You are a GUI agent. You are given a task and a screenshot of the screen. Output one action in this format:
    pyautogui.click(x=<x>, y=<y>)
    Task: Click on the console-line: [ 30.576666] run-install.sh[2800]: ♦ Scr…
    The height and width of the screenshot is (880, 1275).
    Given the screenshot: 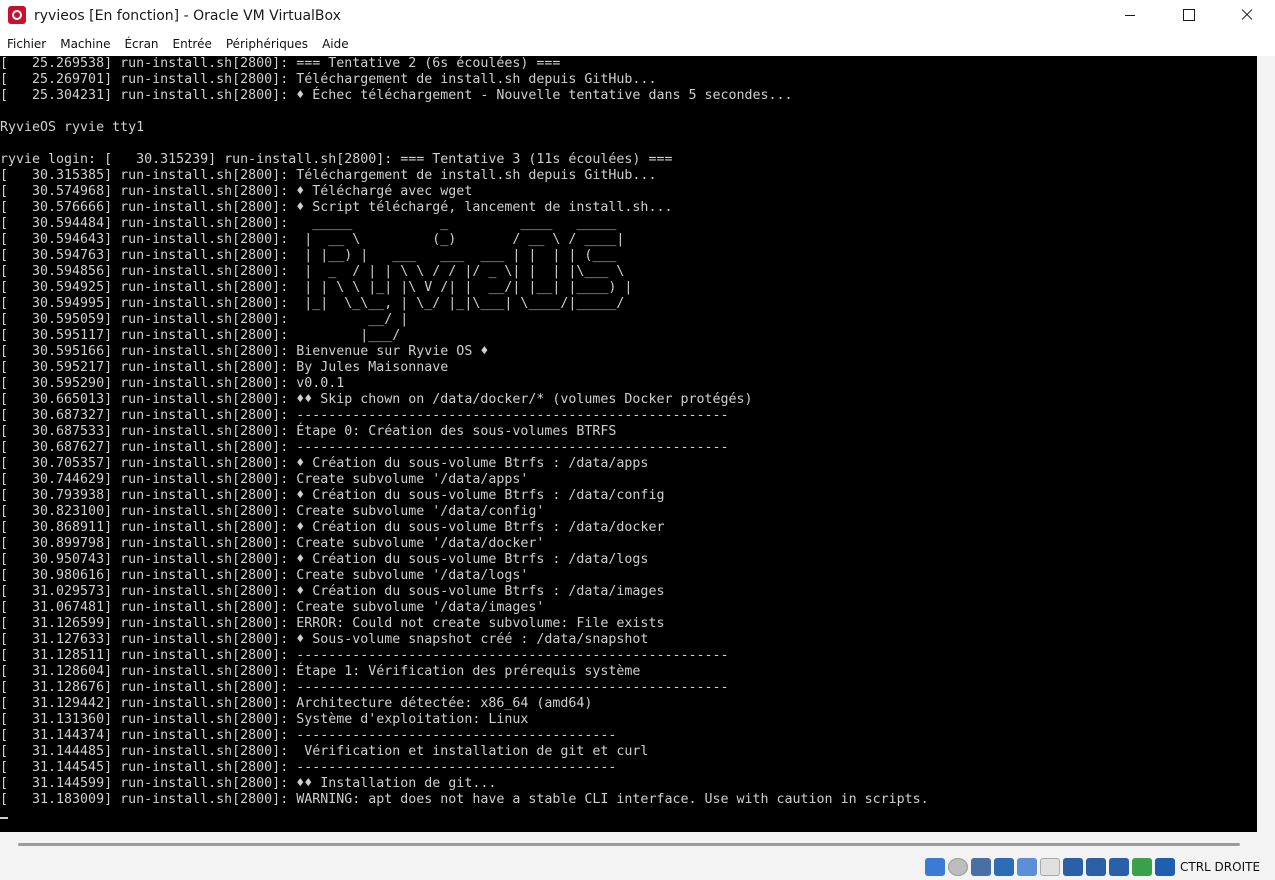 What is the action you would take?
    pyautogui.click(x=336, y=207)
    